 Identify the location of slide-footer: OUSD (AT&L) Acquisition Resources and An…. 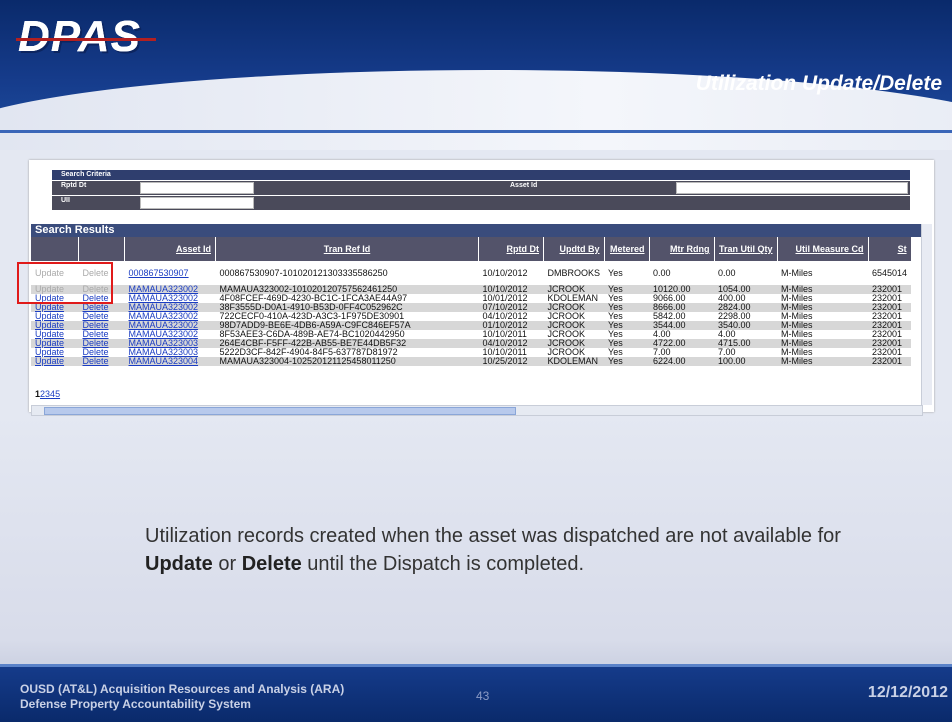
(476, 693).